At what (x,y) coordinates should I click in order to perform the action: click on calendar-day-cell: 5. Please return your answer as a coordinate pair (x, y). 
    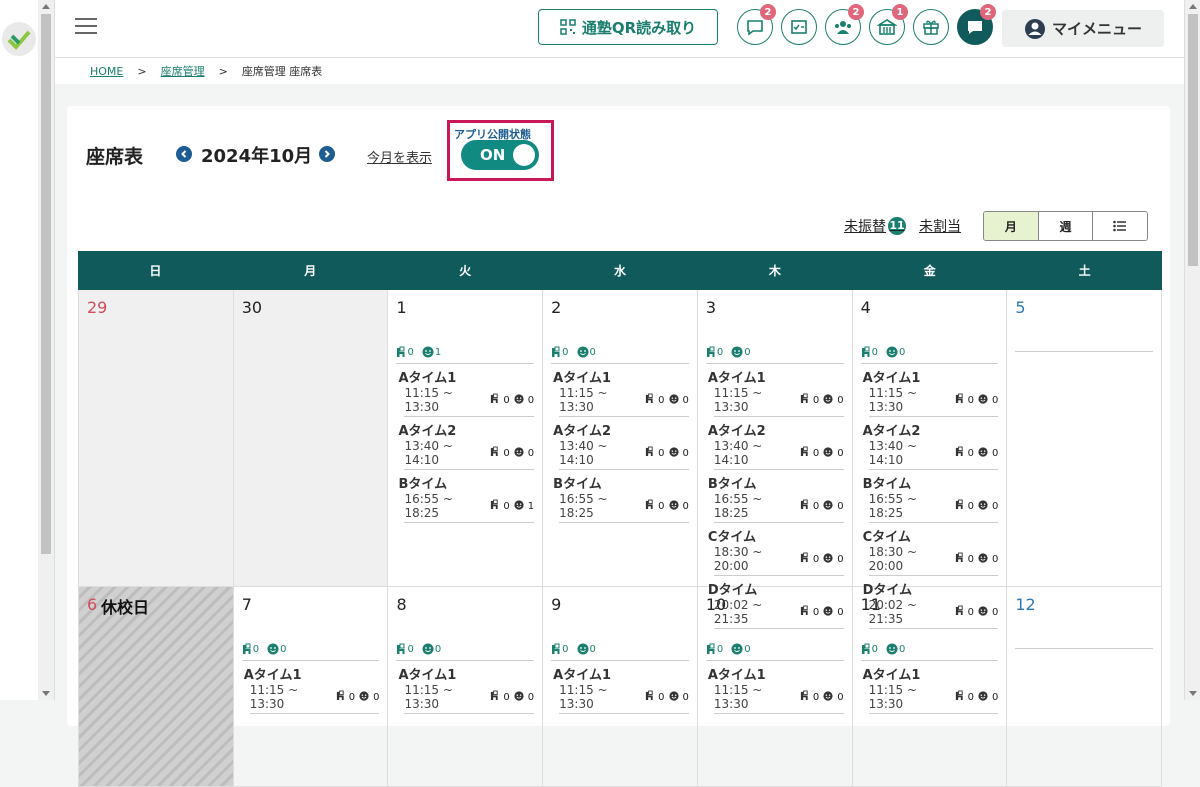
    Looking at the image, I should click on (1085, 438).